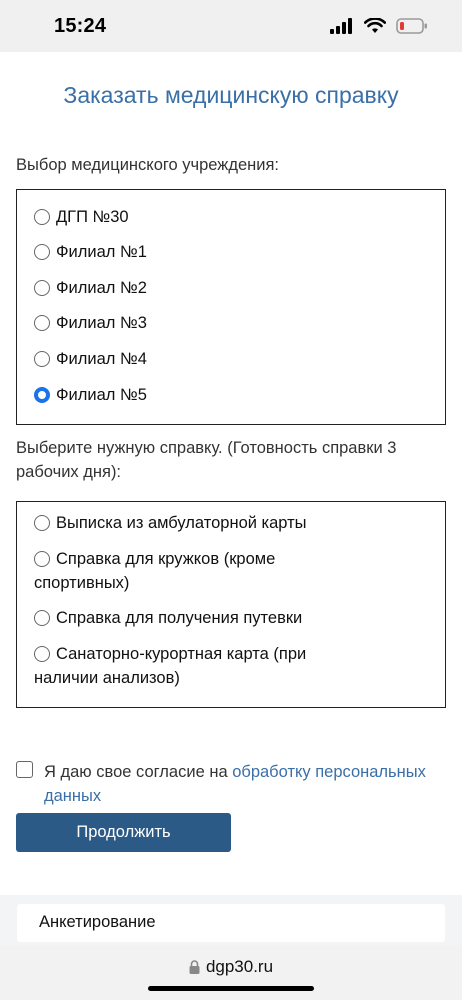  What do you see at coordinates (69, 472) in the screenshot?
I see `certificate-label-line2: рабочих дня):` at bounding box center [69, 472].